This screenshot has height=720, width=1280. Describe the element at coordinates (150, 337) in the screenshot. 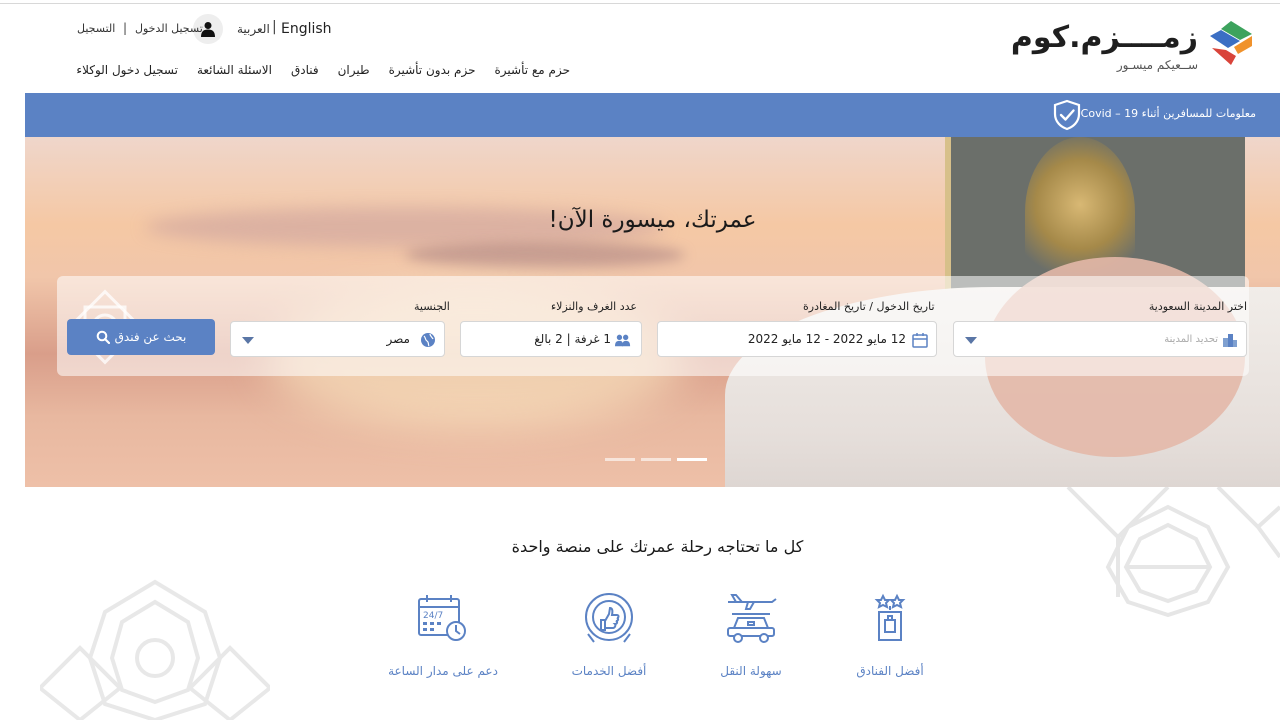

I see `search-hotel-label: بحث عن فندق` at that location.